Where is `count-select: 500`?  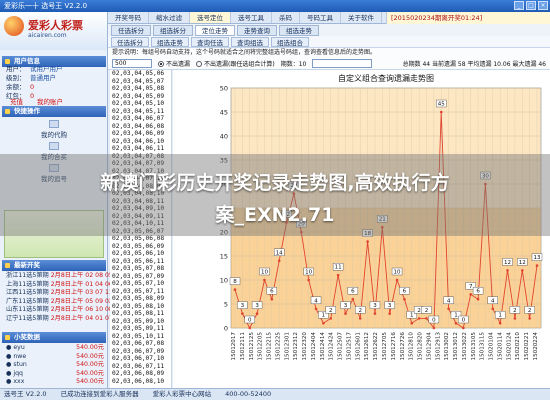 count-select: 500 is located at coordinates (132, 63).